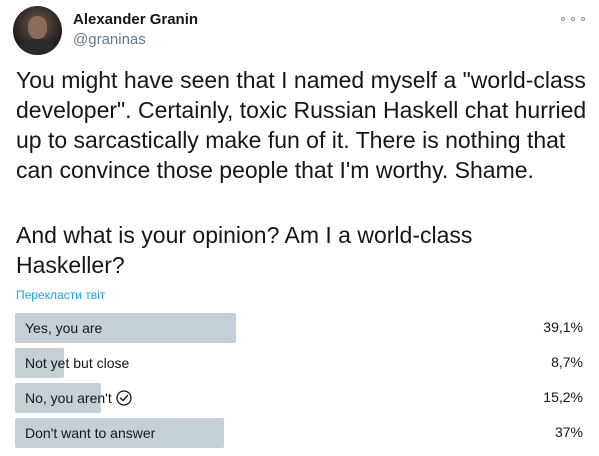  I want to click on poll-option-label: No, you aren't, so click(68, 398).